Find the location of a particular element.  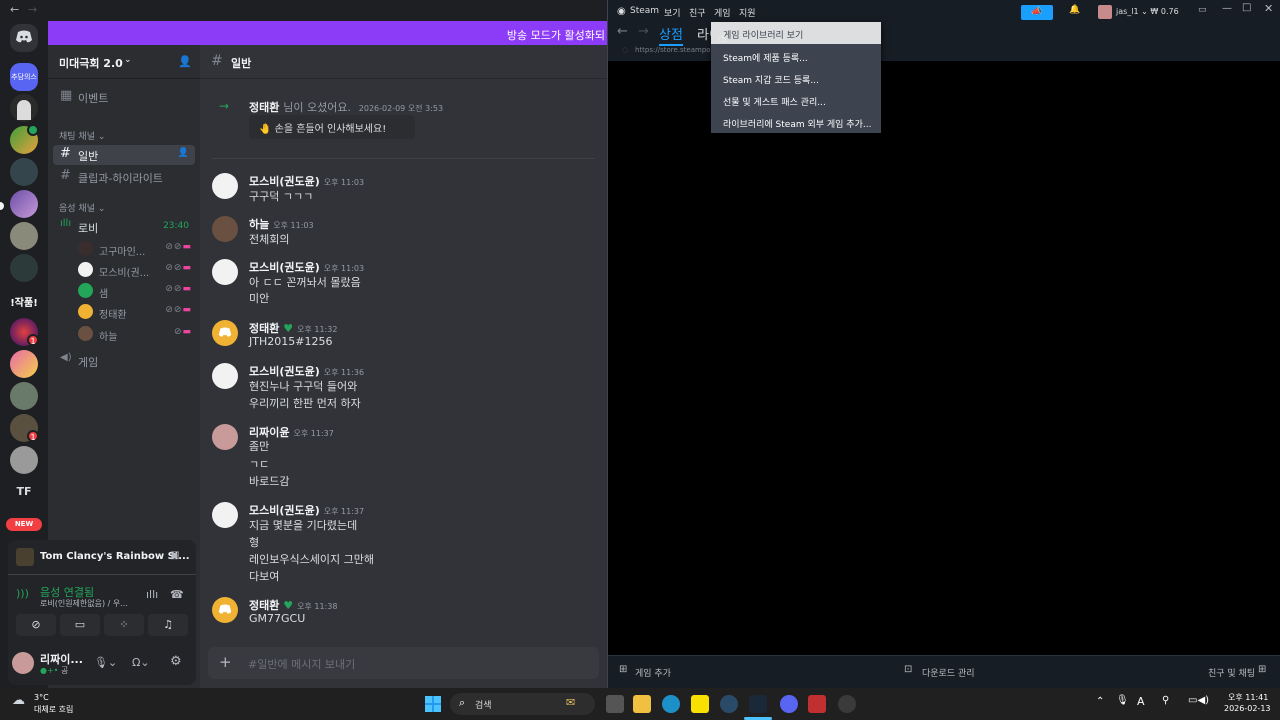

voice-user: 고구마인... ⊘⊘▬ is located at coordinates (137, 249).